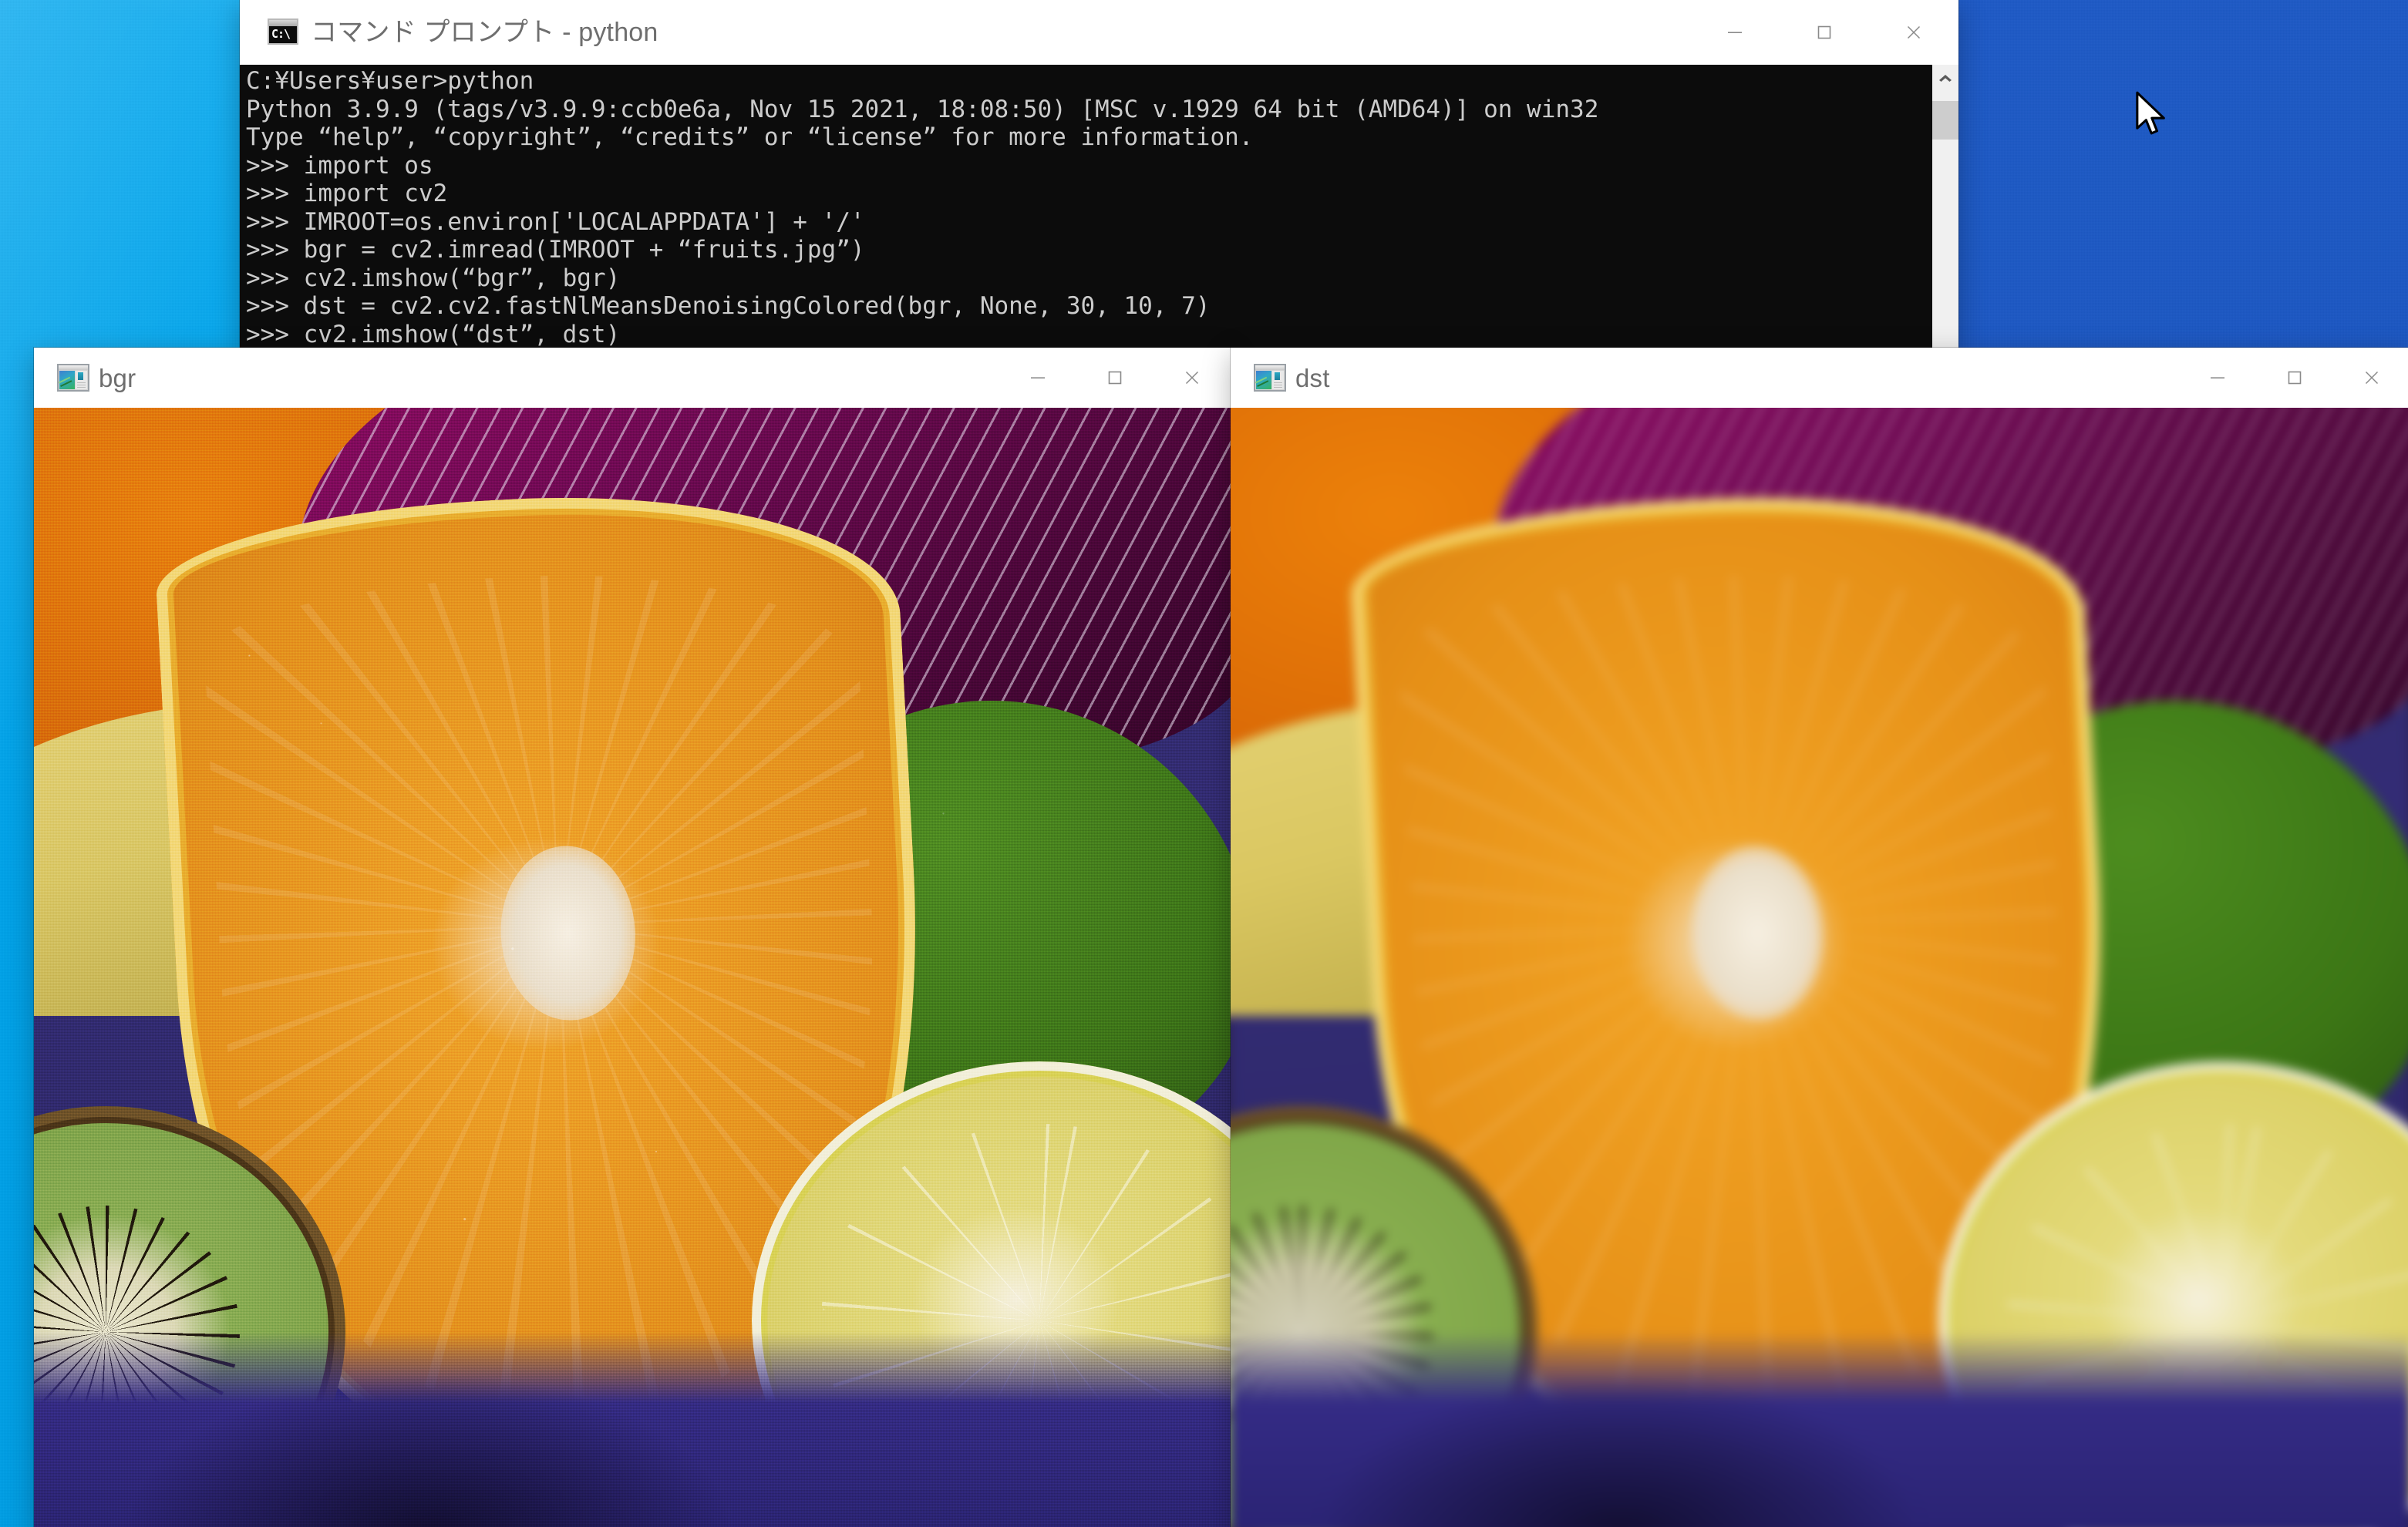 The height and width of the screenshot is (1527, 2408). I want to click on command-prompt-caption-buttons, so click(1824, 32).